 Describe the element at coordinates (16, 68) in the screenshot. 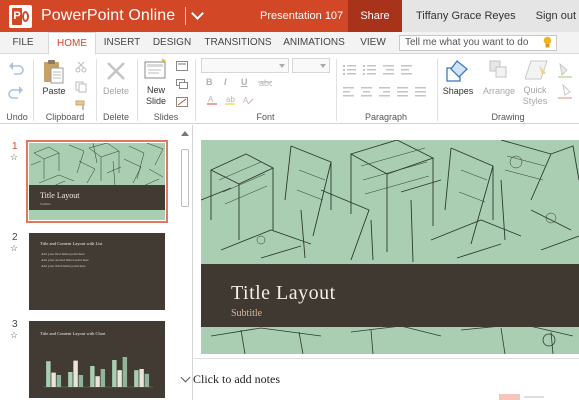

I see `undo-icon` at that location.